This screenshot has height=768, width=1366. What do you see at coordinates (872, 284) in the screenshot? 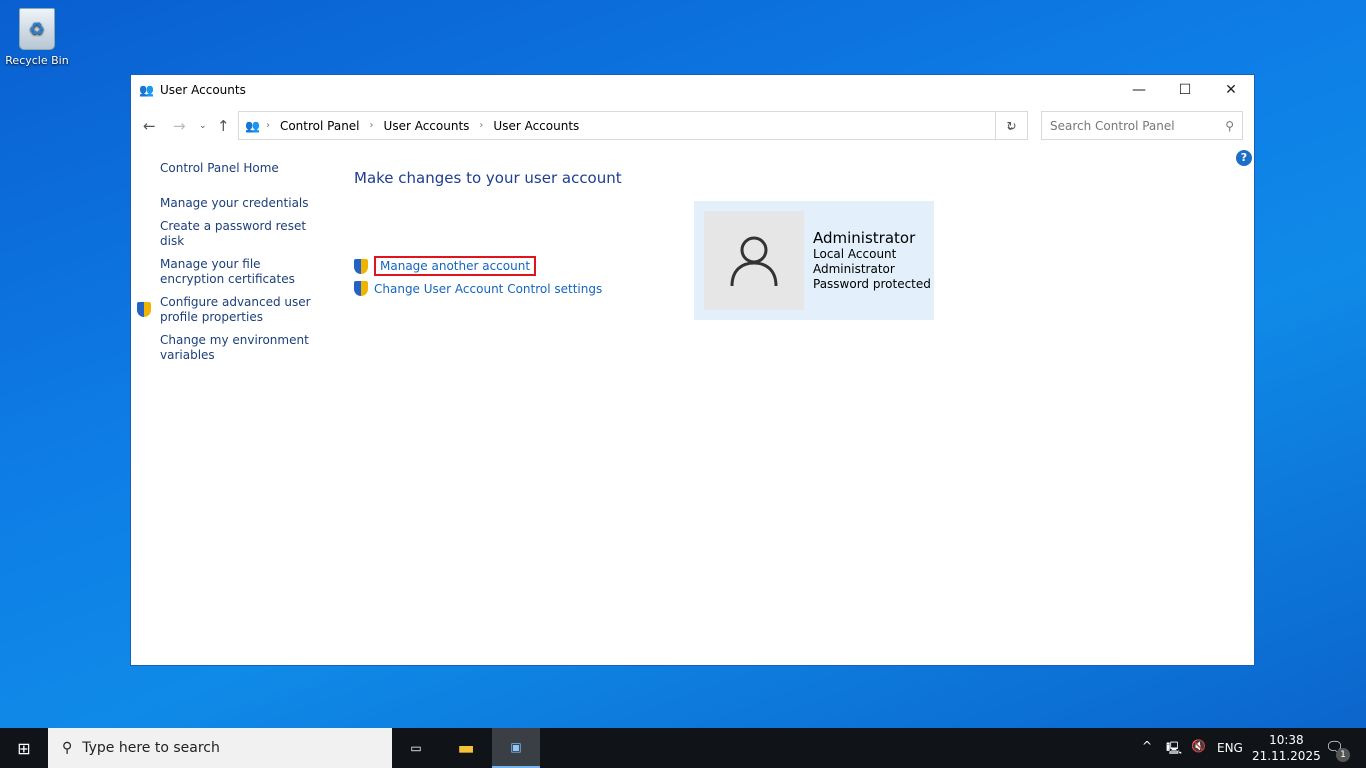
I see `account-status: Password protected` at bounding box center [872, 284].